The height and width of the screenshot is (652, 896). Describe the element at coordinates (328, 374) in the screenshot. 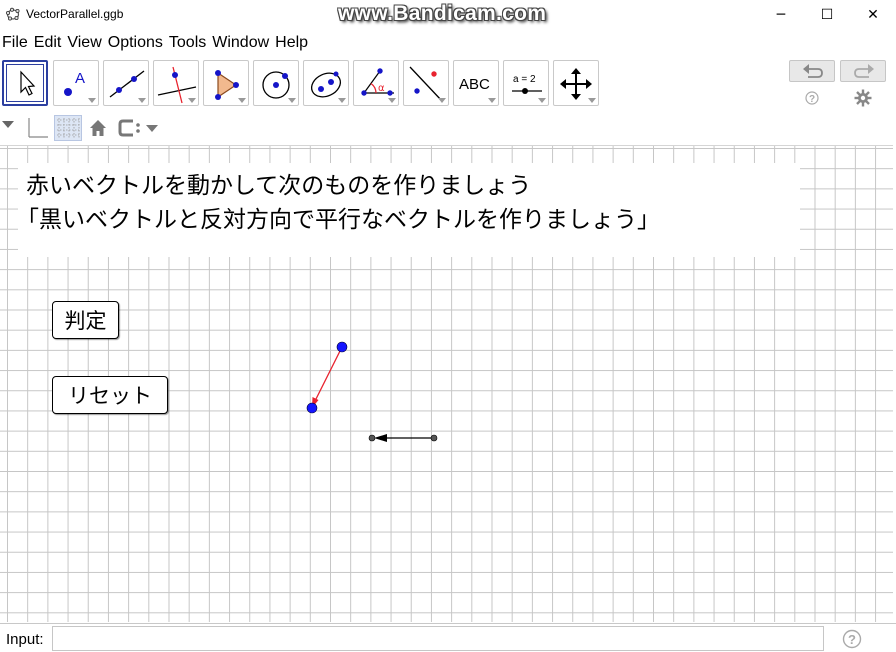

I see `red-vector` at that location.